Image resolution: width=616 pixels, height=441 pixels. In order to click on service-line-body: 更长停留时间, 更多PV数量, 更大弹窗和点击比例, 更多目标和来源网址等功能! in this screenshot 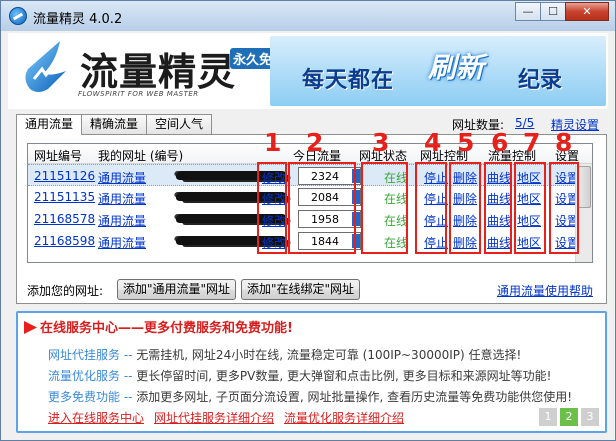, I will do `click(342, 376)`.